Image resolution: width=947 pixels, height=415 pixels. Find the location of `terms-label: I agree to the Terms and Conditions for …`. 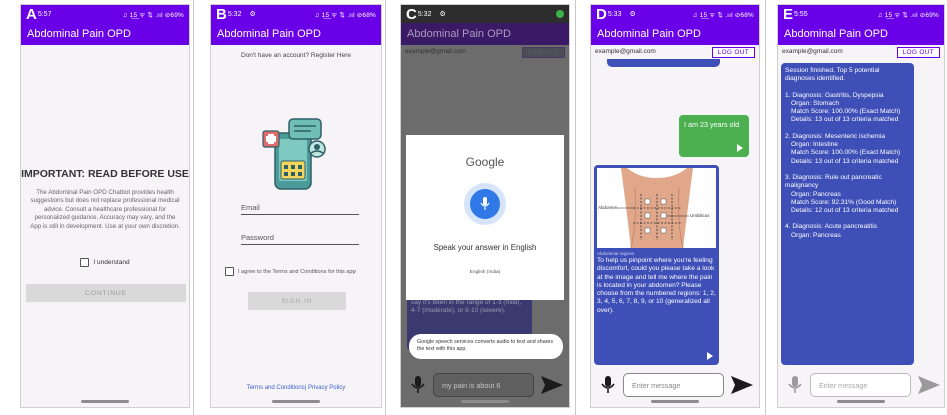

terms-label: I agree to the Terms and Conditions for … is located at coordinates (297, 271).